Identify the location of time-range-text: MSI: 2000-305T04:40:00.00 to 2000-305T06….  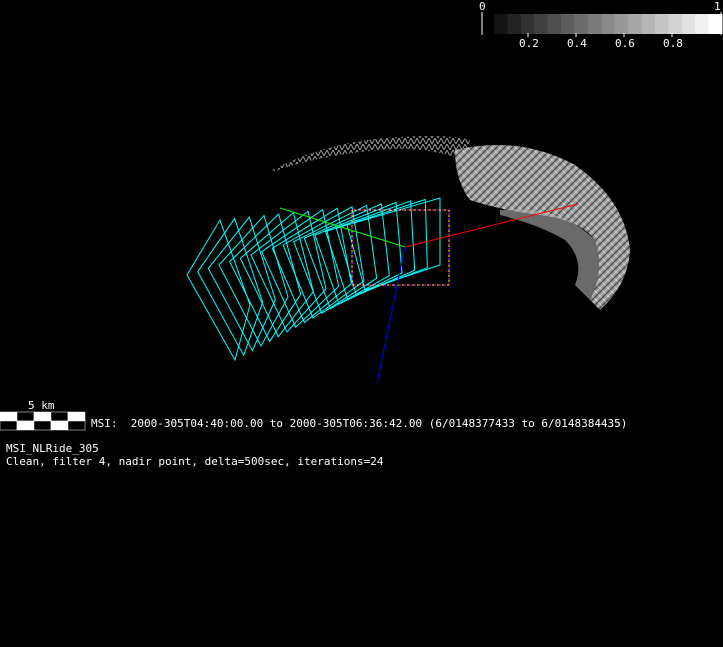
(359, 423).